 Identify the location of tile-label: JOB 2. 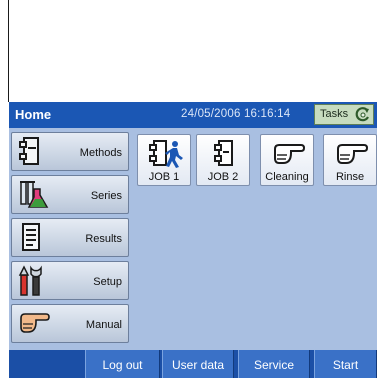
(223, 177).